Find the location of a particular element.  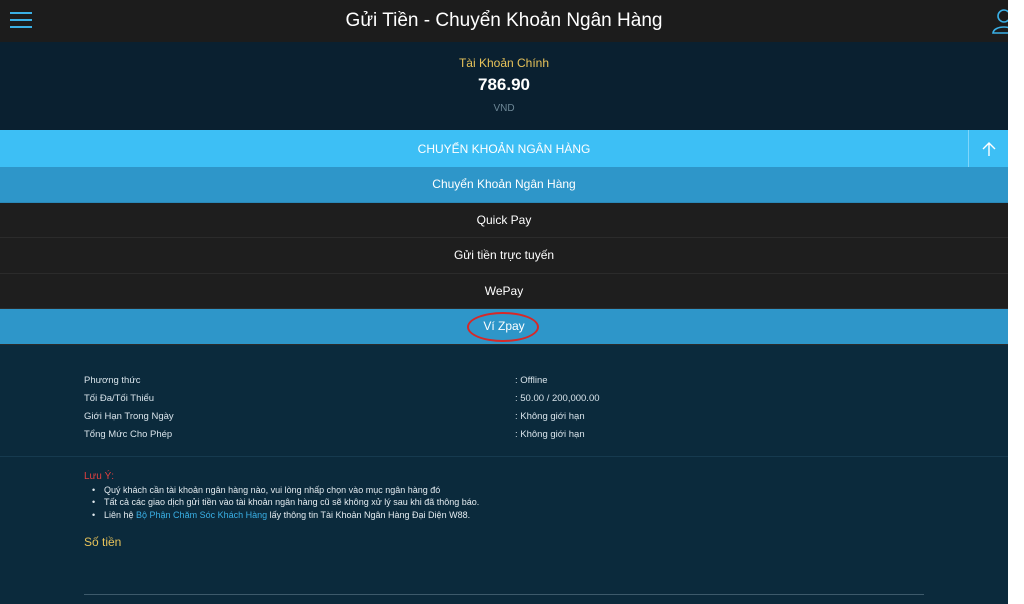

method-wepay: WePay is located at coordinates (504, 291).